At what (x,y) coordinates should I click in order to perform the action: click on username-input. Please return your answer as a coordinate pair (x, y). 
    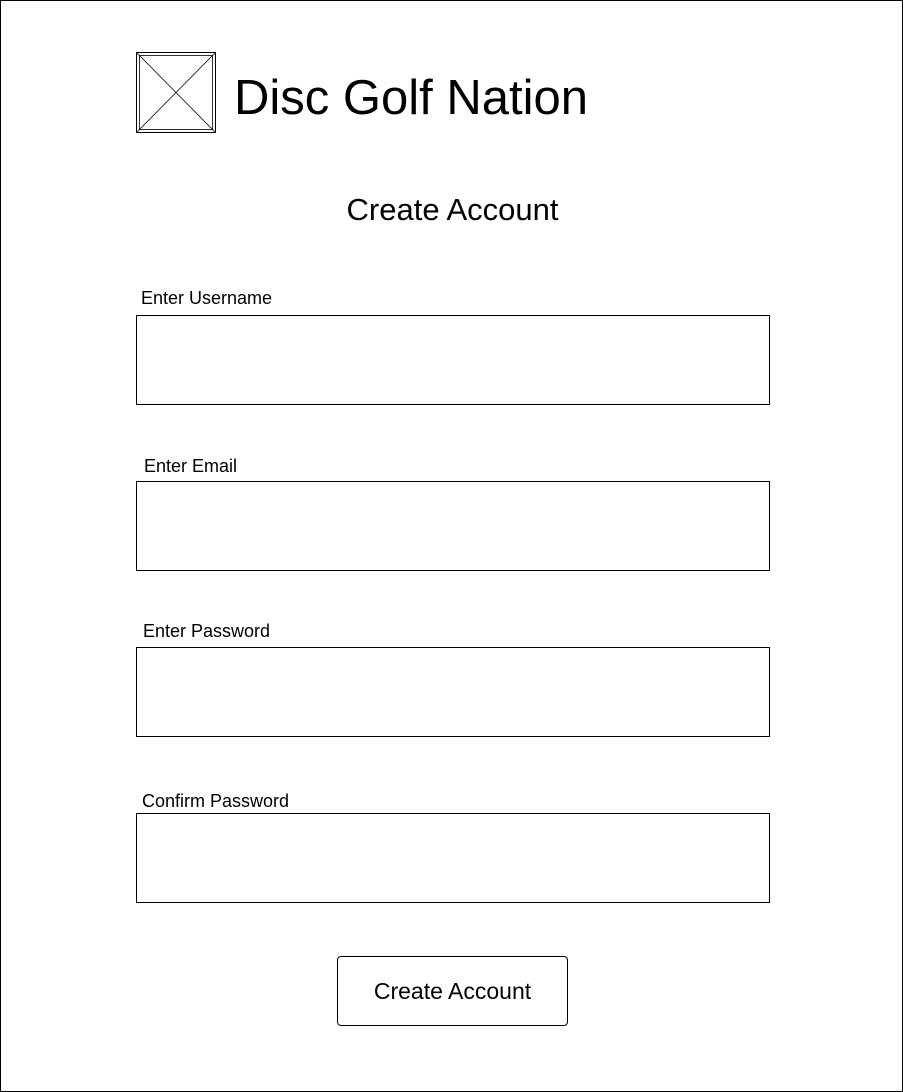
    Looking at the image, I should click on (453, 360).